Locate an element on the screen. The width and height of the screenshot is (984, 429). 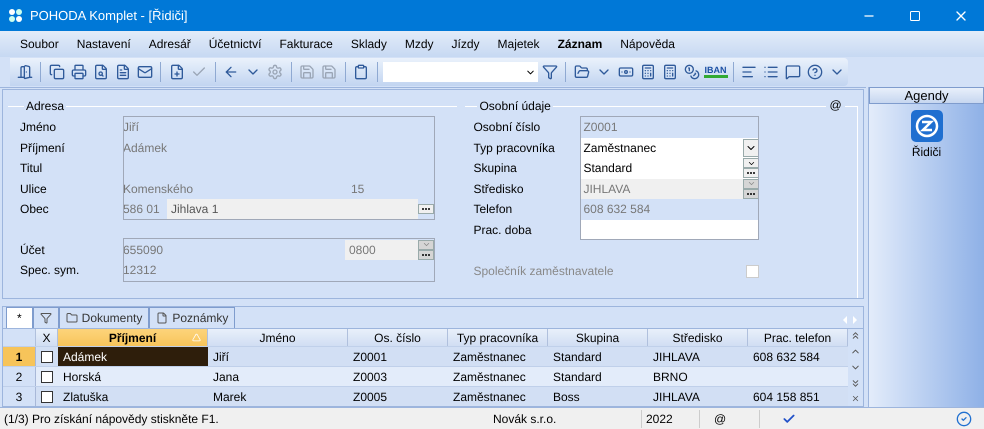
table-cell: Adámek is located at coordinates (133, 356).